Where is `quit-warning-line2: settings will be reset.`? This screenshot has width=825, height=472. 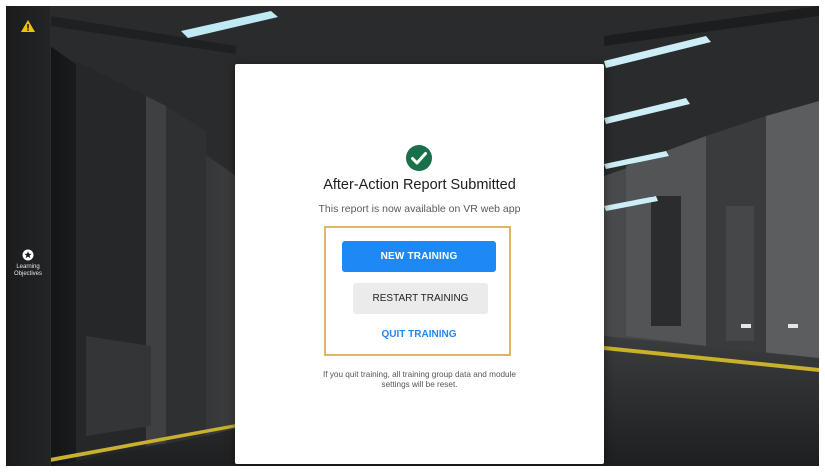 quit-warning-line2: settings will be reset. is located at coordinates (419, 384).